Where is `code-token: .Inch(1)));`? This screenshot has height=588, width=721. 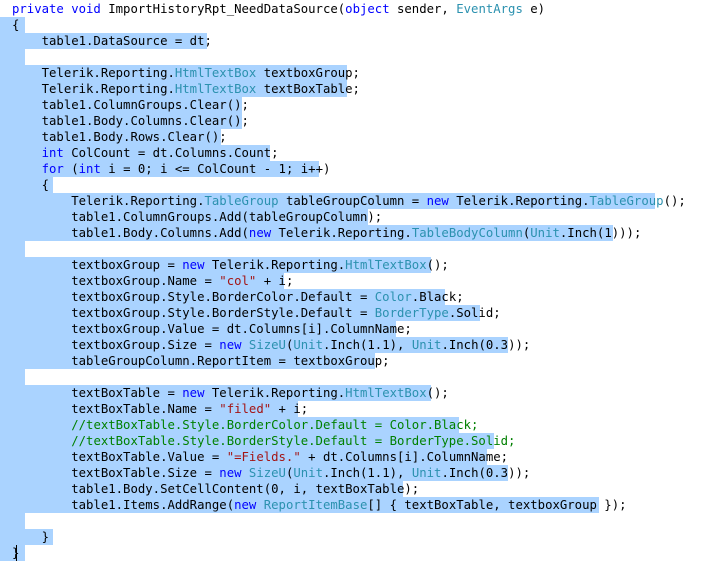 code-token: .Inch(1))); is located at coordinates (600, 233).